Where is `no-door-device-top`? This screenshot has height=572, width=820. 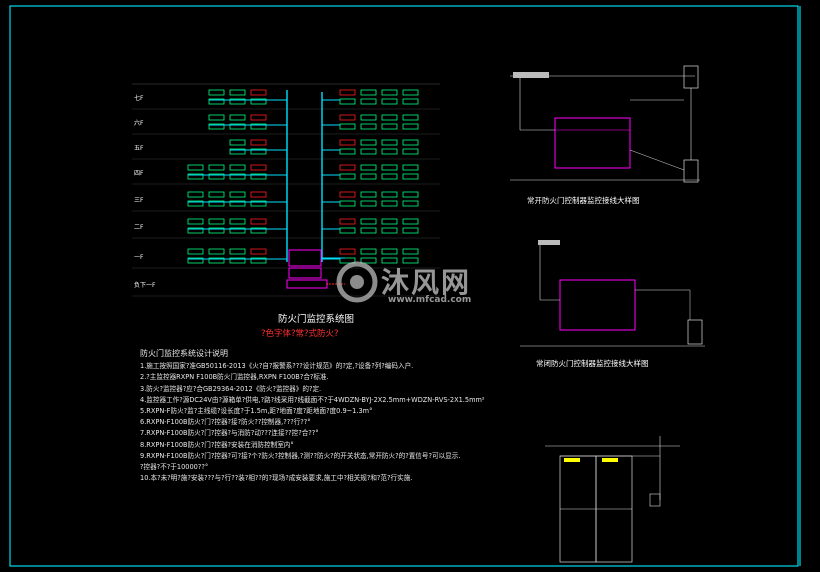
no-door-device-top is located at coordinates (691, 77).